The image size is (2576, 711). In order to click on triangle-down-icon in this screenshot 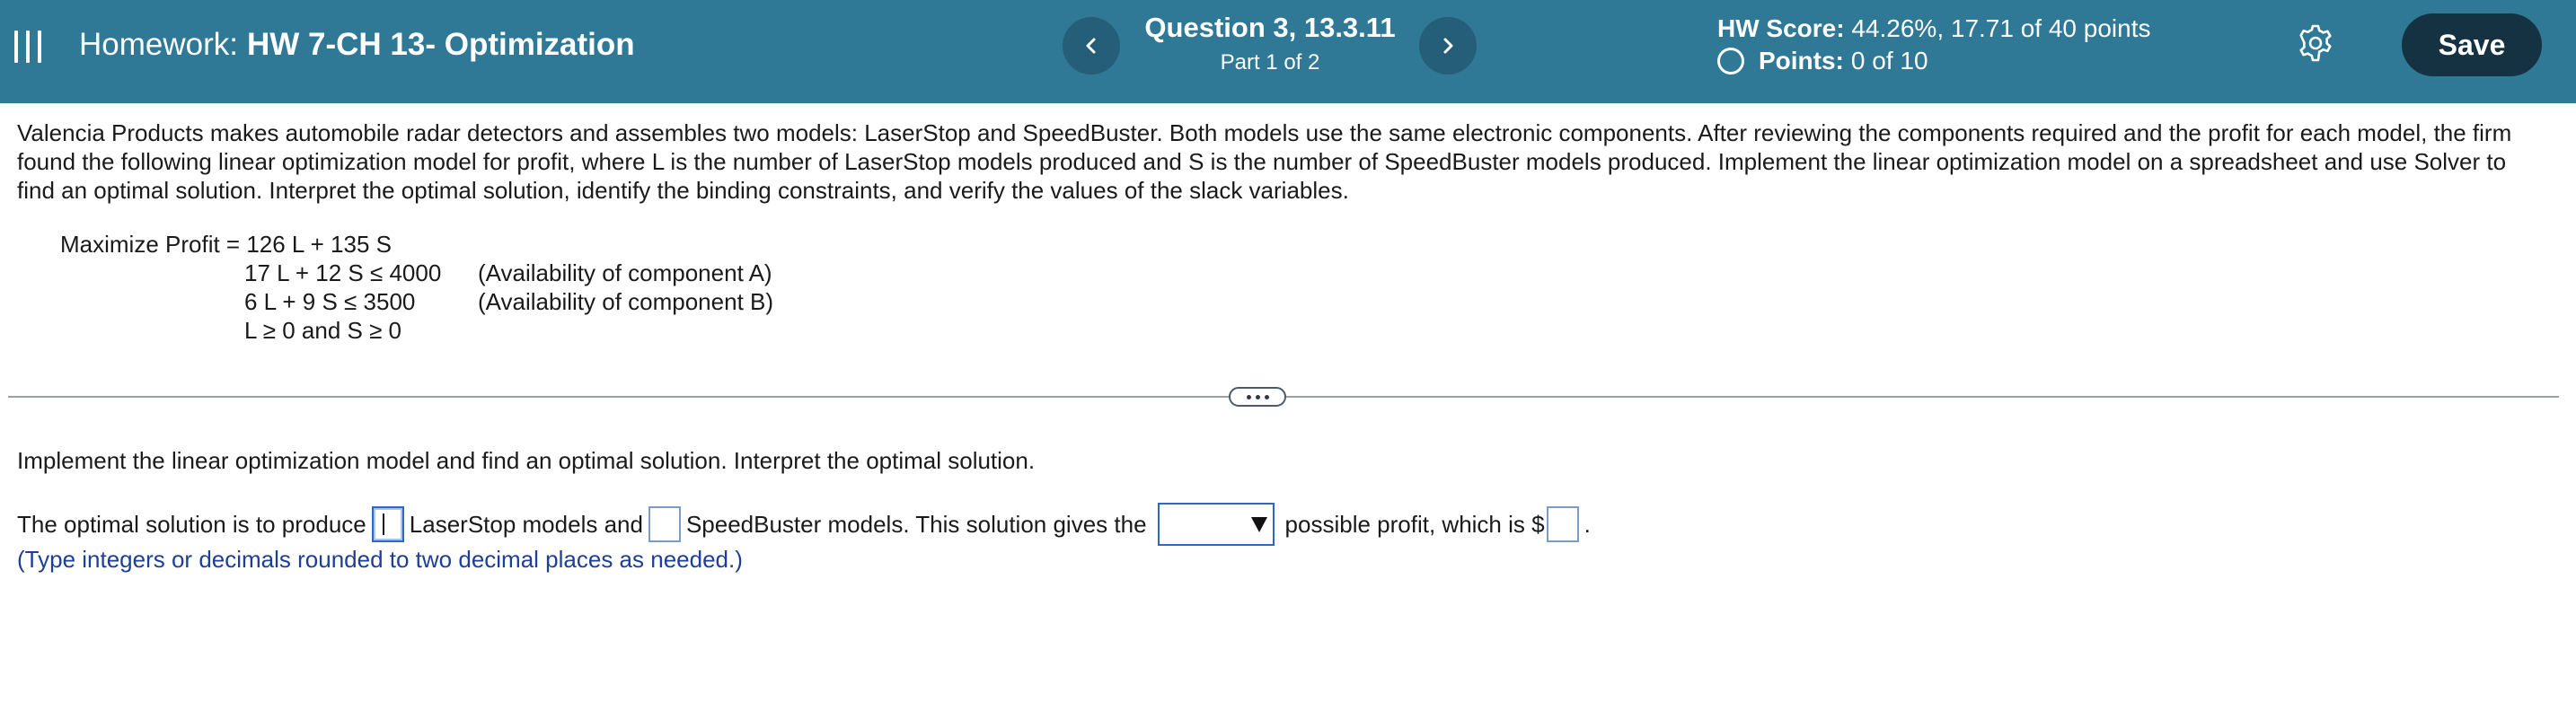, I will do `click(1258, 524)`.